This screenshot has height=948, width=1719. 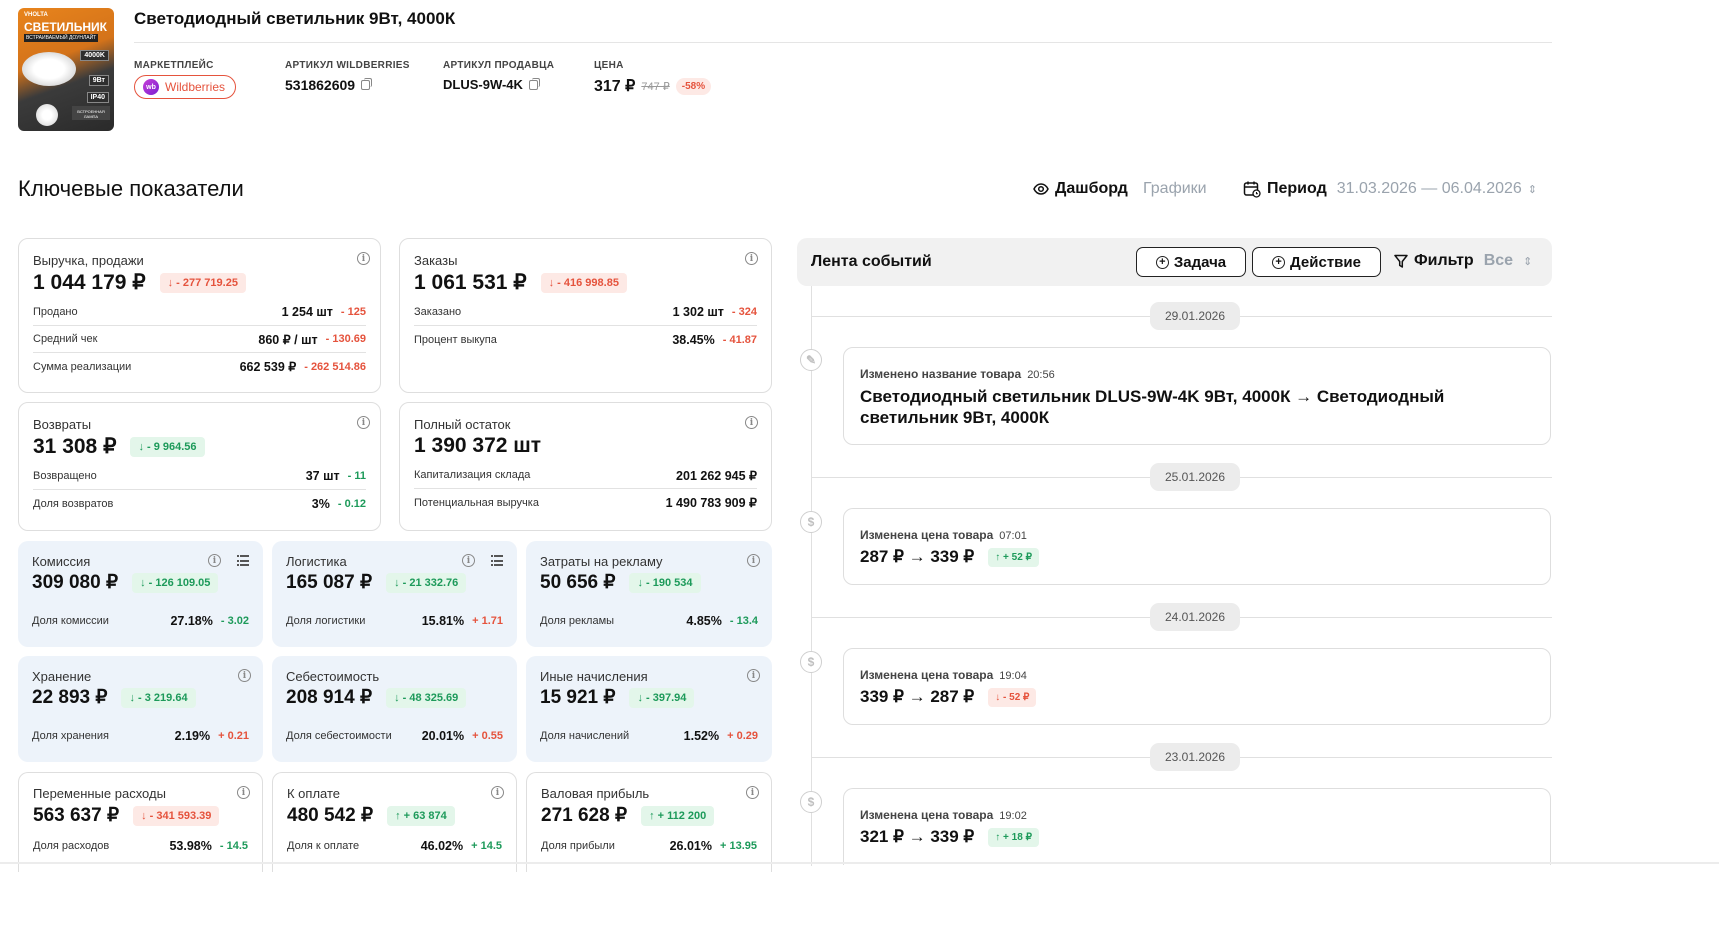 I want to click on row-value: 662 539 ₽, so click(x=268, y=367).